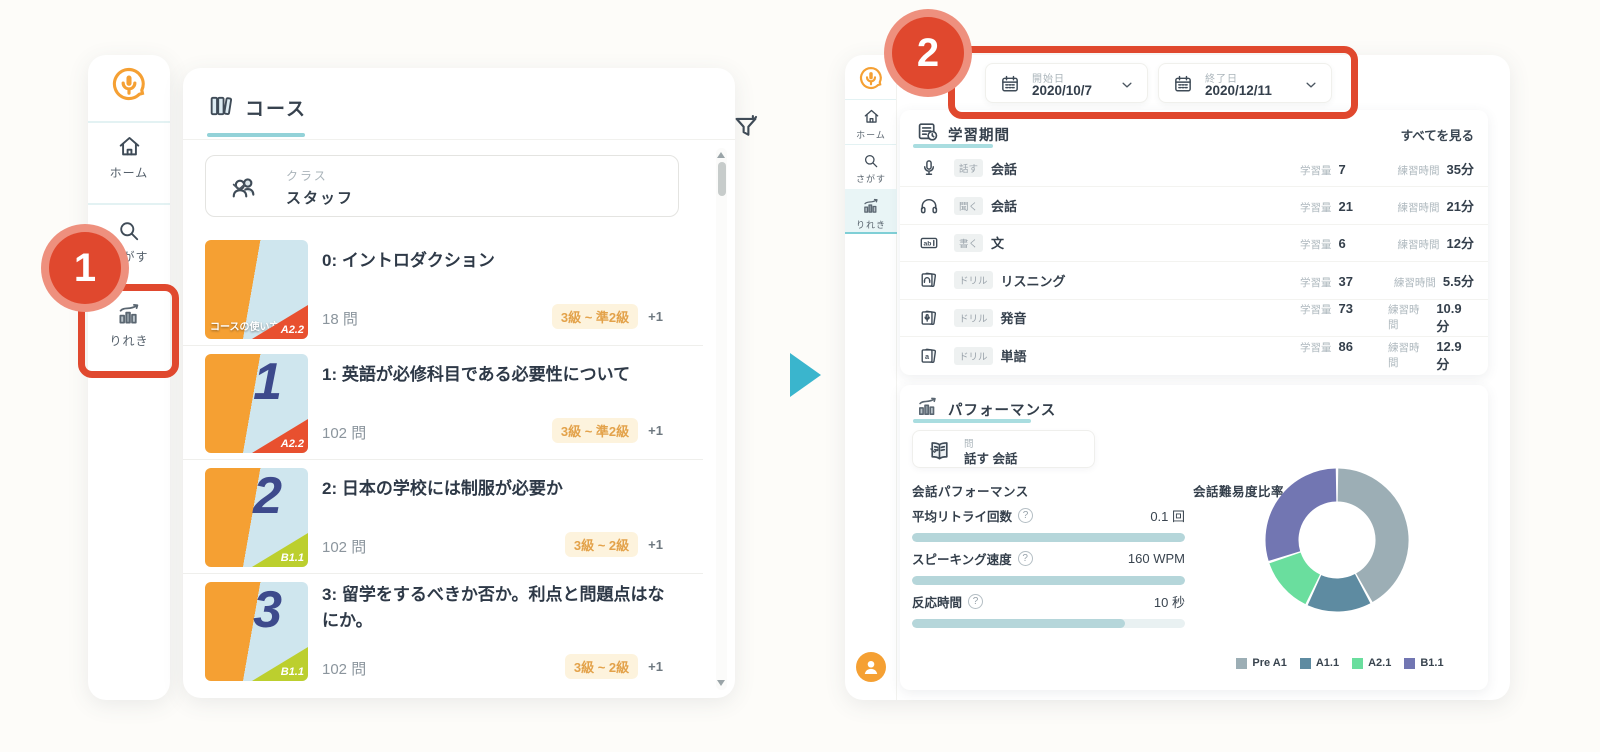  Describe the element at coordinates (929, 205) in the screenshot. I see `headphones-icon` at that location.